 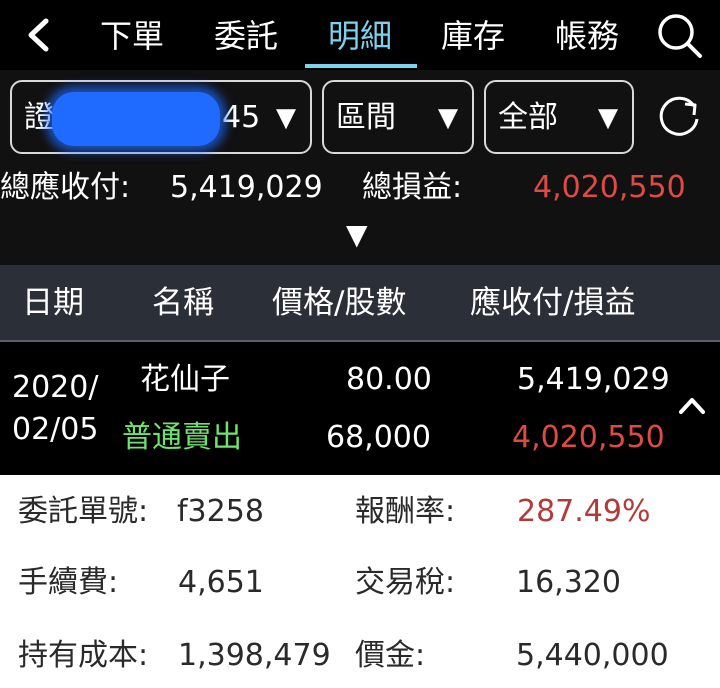 I want to click on row-date-line2: 02/05, so click(x=55, y=429).